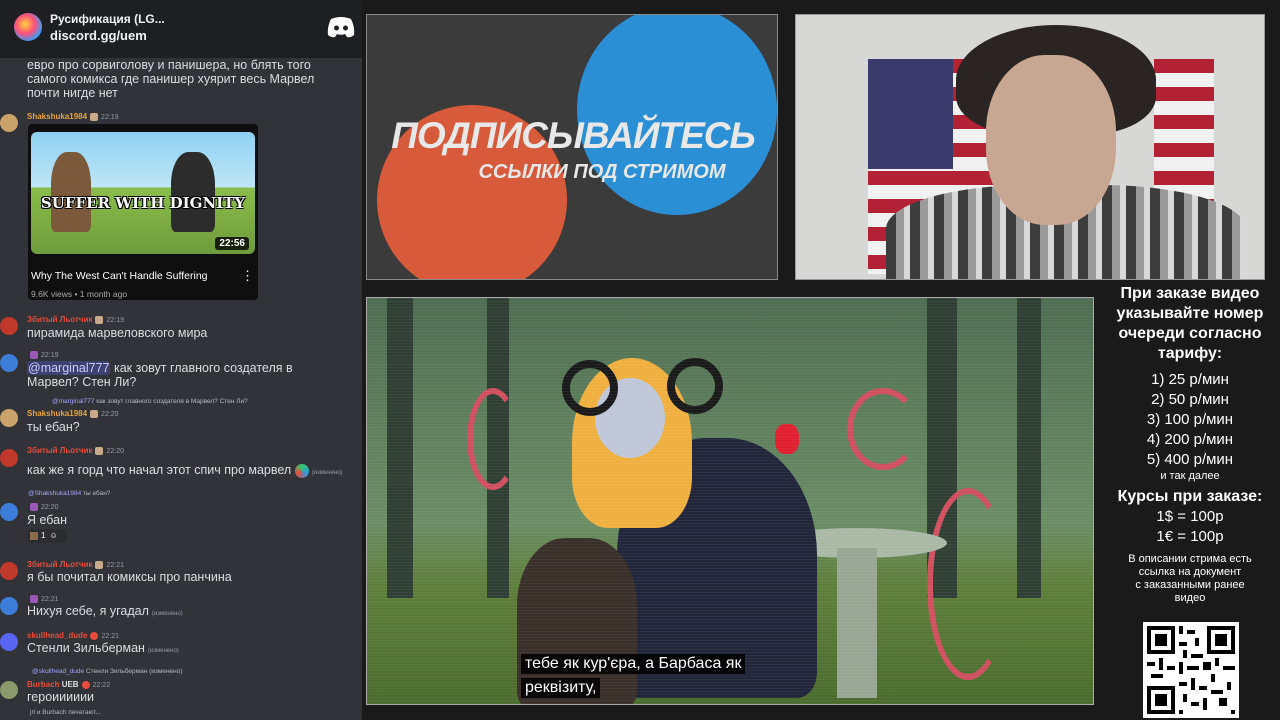 The height and width of the screenshot is (720, 1280). I want to click on info-heading: указывайте номер, so click(1190, 313).